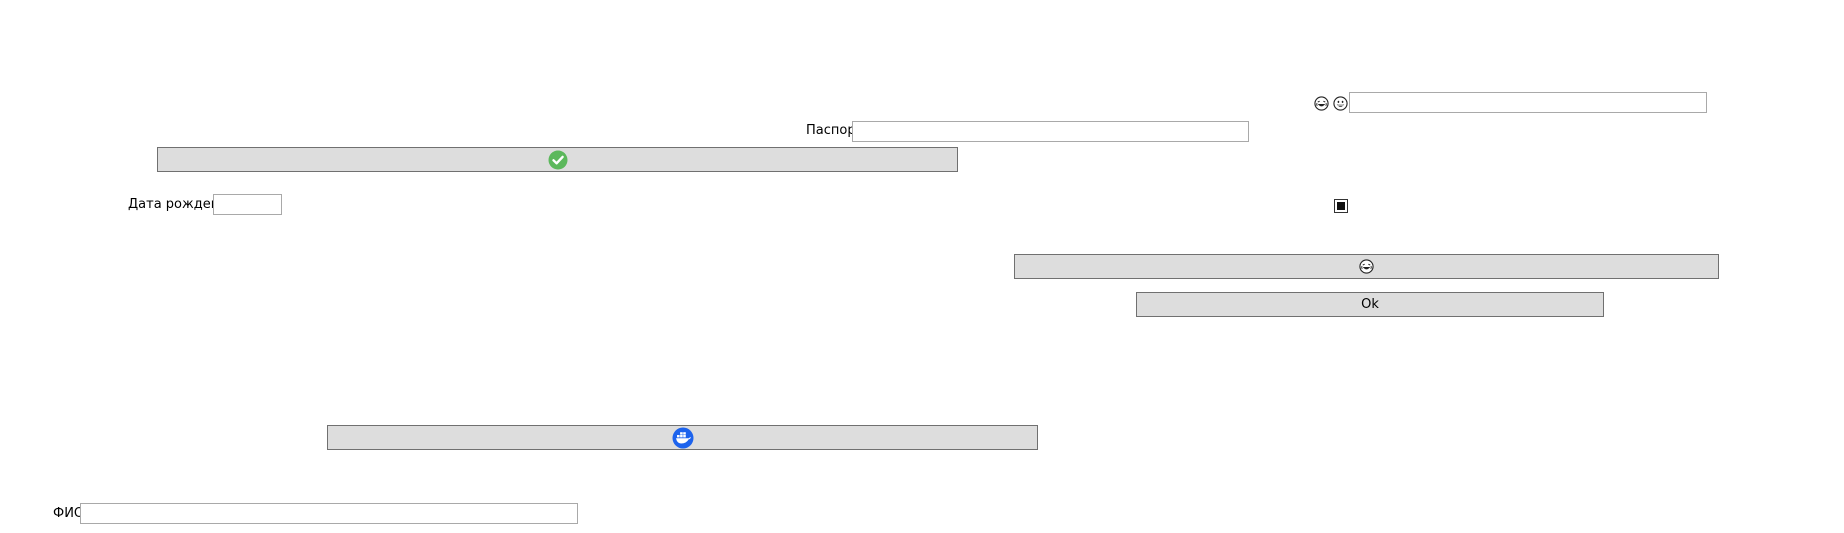 Image resolution: width=1844 pixels, height=533 pixels. I want to click on emoji-button, so click(1366, 266).